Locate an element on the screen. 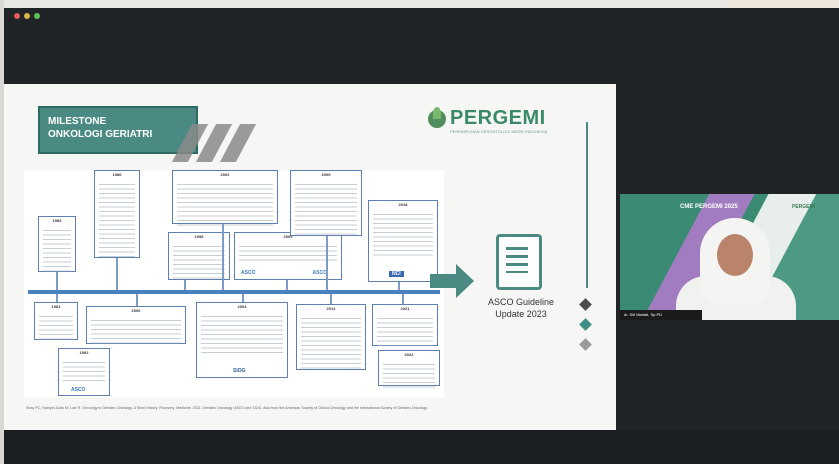  timeline-box: 2022 is located at coordinates (409, 369).